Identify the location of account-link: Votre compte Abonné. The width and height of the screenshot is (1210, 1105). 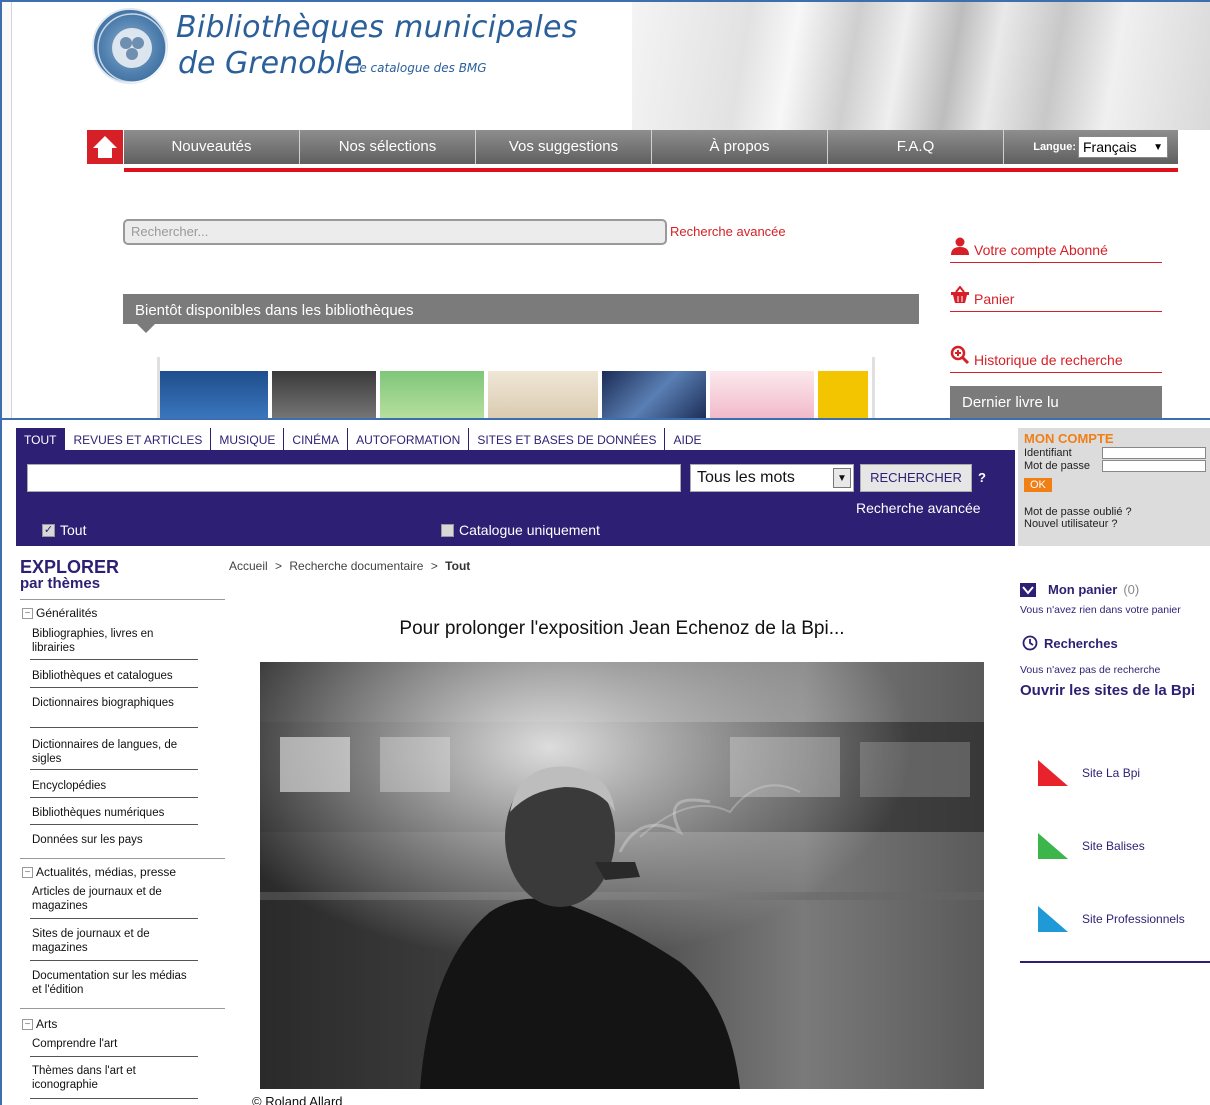
(1056, 250).